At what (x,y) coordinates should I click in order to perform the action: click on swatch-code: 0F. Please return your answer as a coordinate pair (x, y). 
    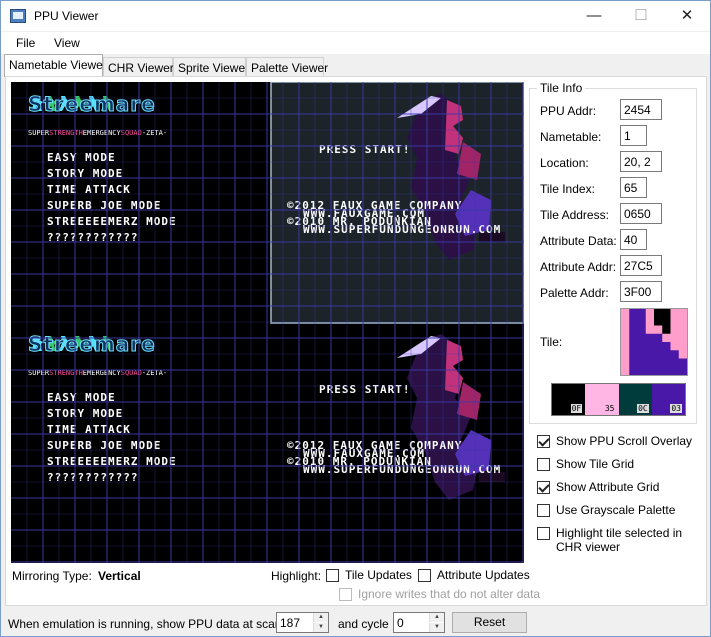
    Looking at the image, I should click on (576, 408).